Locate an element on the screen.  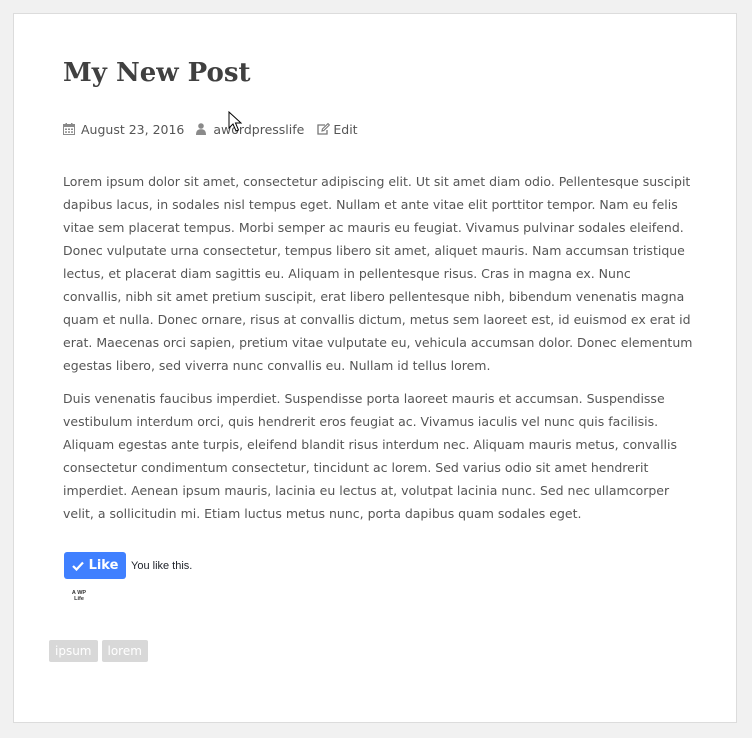
tag-lorem: lorem is located at coordinates (124, 651).